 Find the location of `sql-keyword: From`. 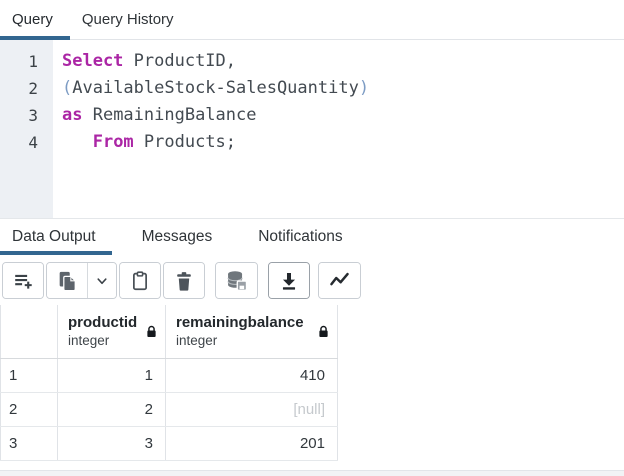

sql-keyword: From is located at coordinates (113, 142).